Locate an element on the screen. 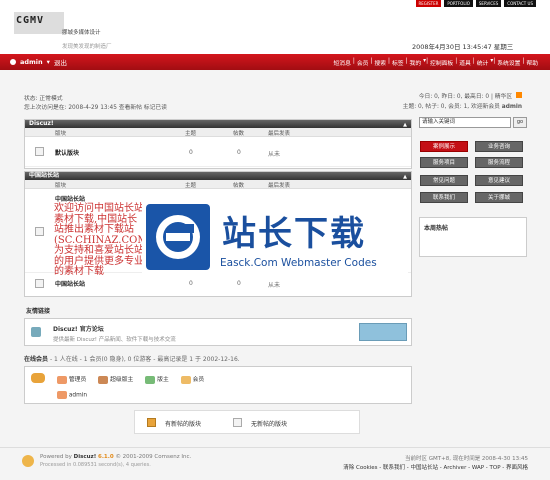 This screenshot has height=480, width=550. services-button: 服务项目 is located at coordinates (444, 162).